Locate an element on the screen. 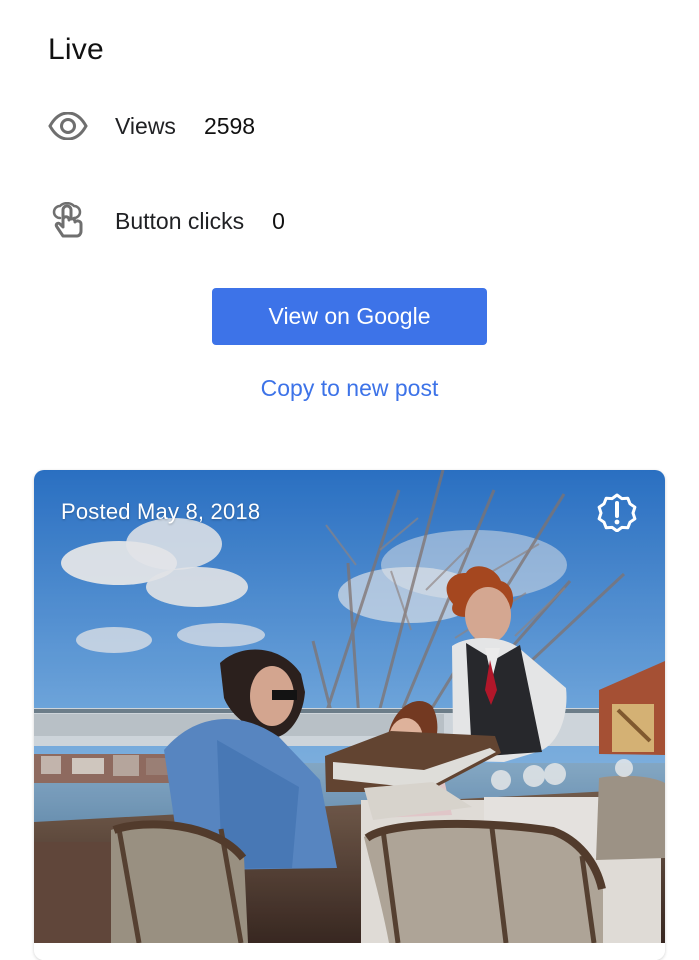 The image size is (699, 960). views-metric-row: Views 2598 is located at coordinates (151, 126).